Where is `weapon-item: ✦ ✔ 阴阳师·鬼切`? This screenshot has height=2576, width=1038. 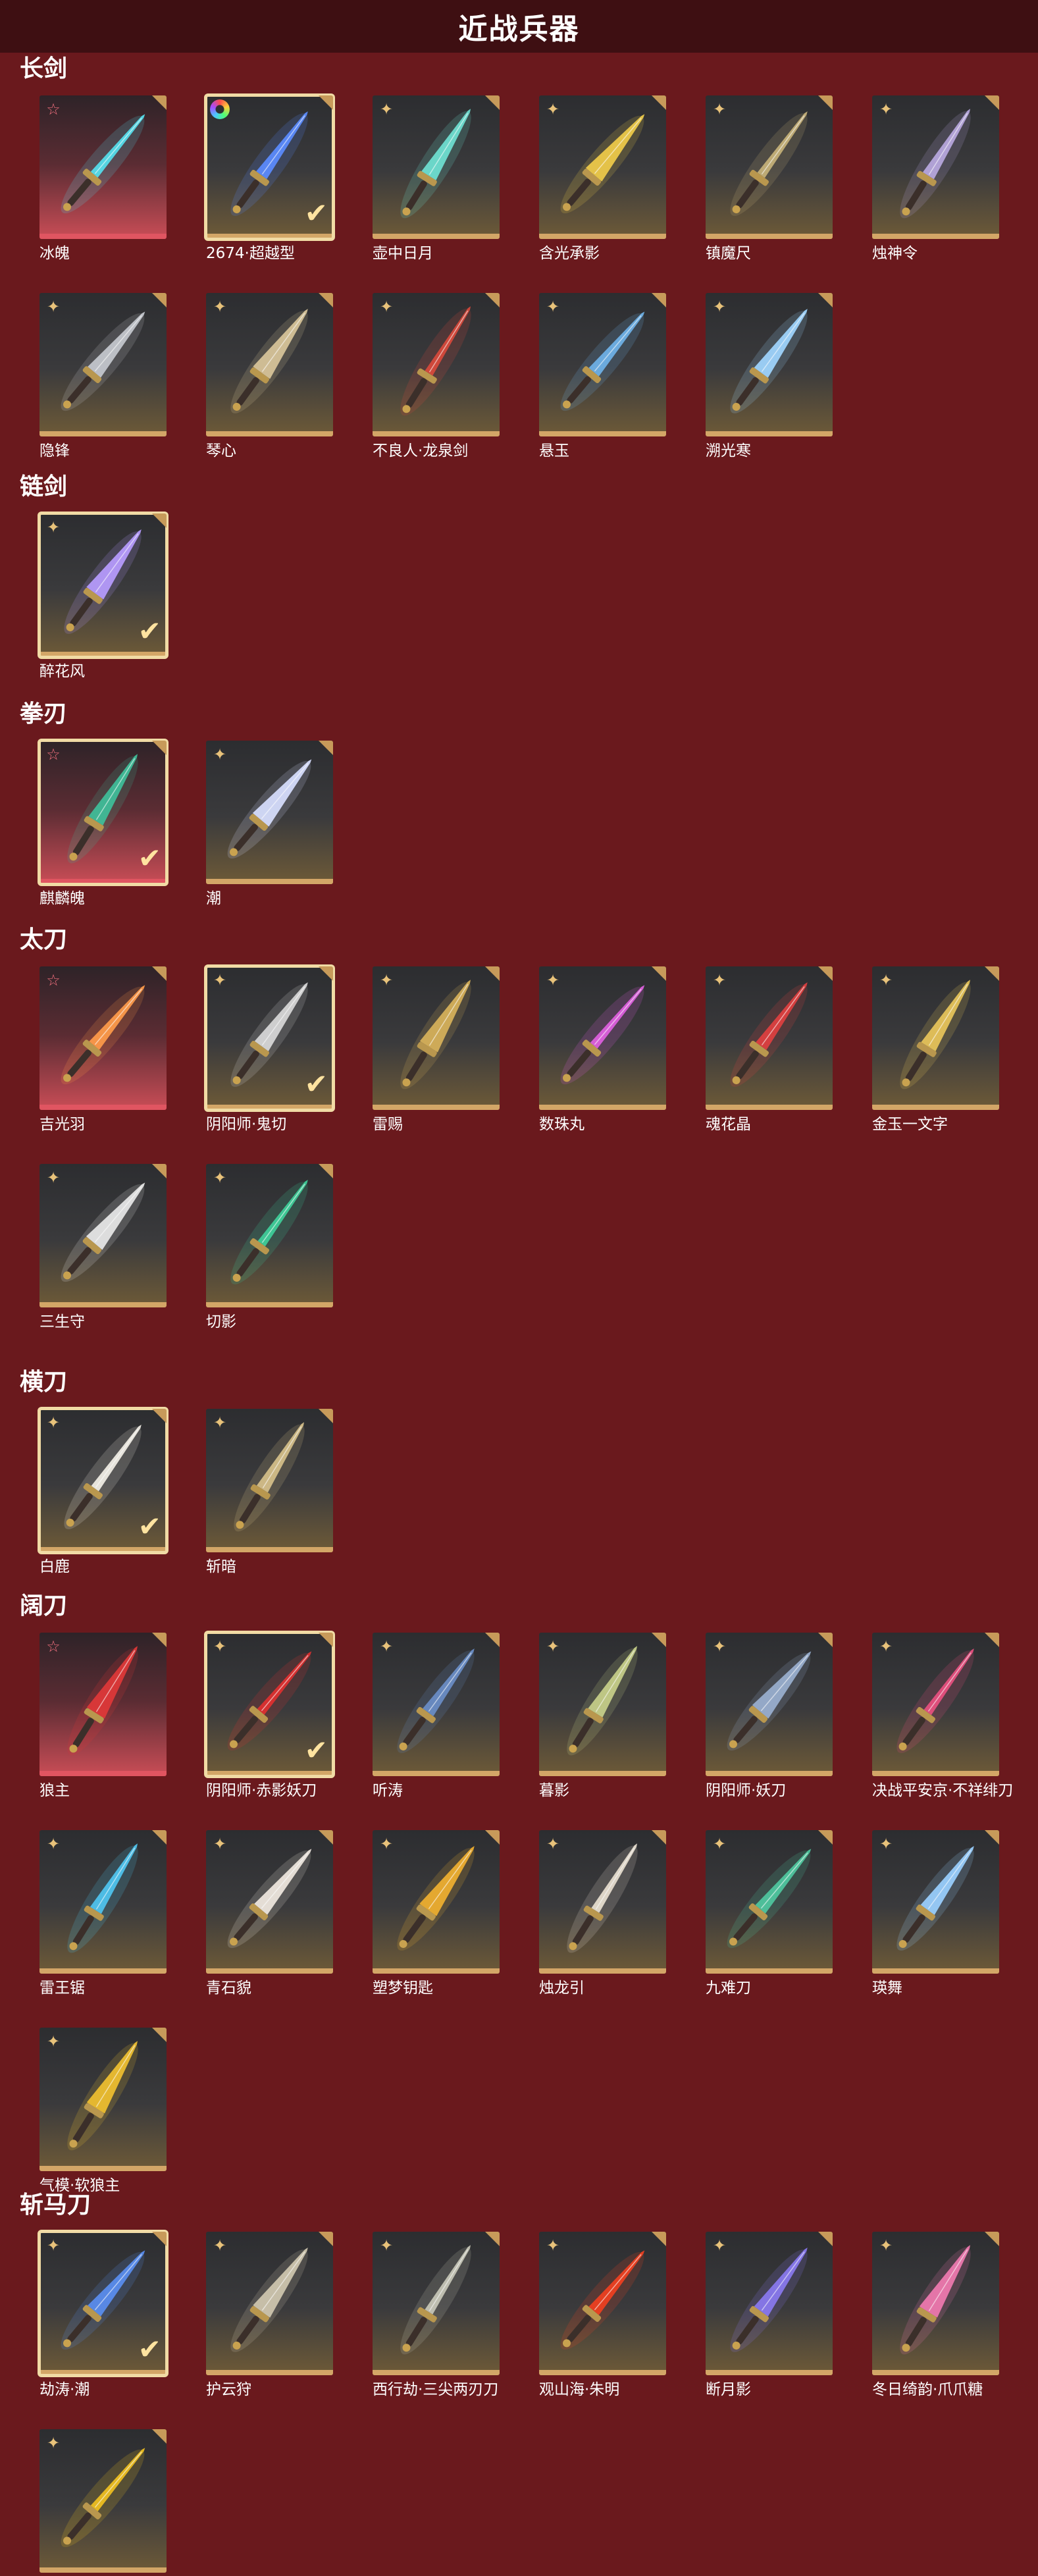
weapon-item: ✦ ✔ 阴阳师·鬼切 is located at coordinates (269, 1049).